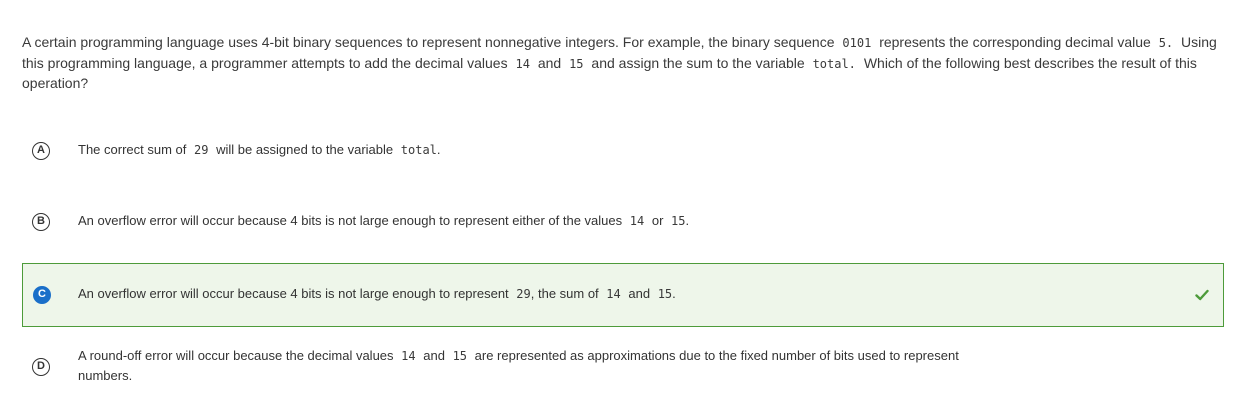 The height and width of the screenshot is (411, 1253). What do you see at coordinates (522, 63) in the screenshot?
I see `code-value: 14` at bounding box center [522, 63].